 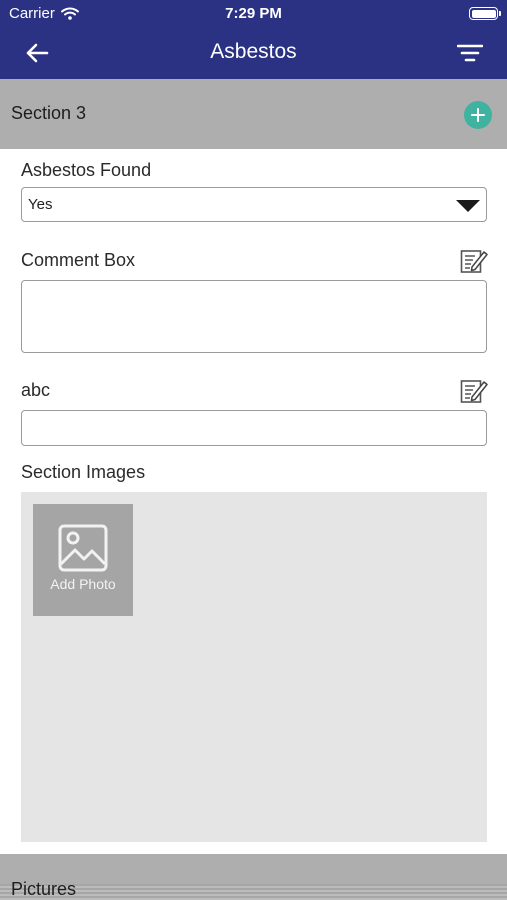 I want to click on add-photo-button: Add Photo, so click(x=83, y=560).